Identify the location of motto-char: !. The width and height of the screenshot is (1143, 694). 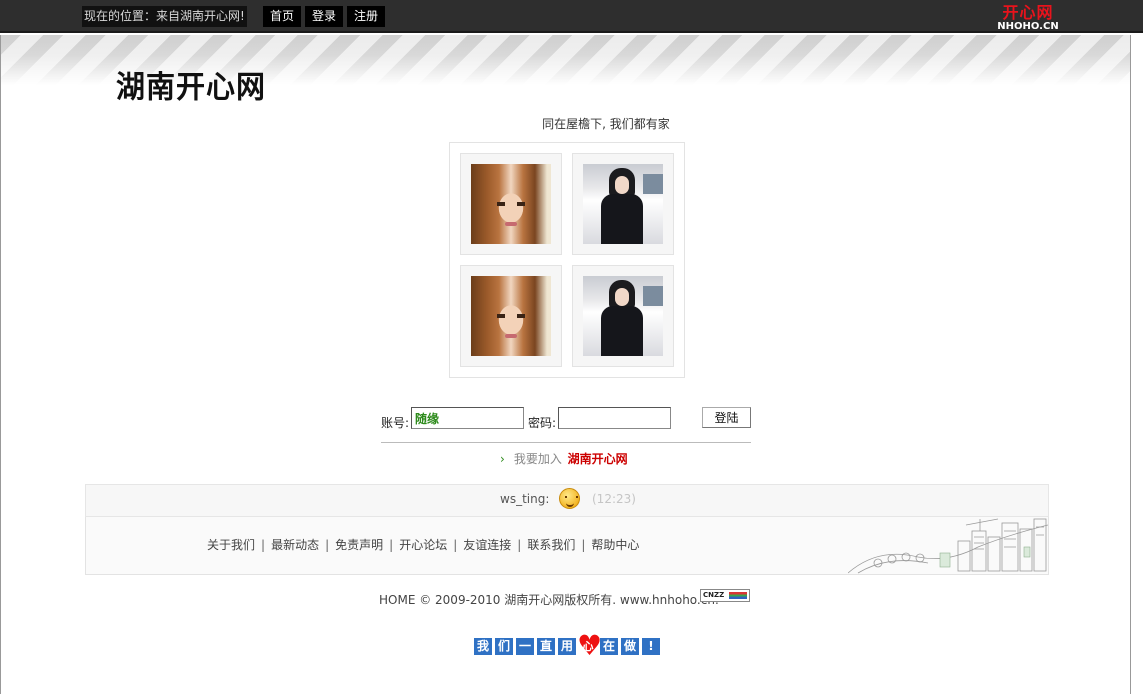
(651, 646).